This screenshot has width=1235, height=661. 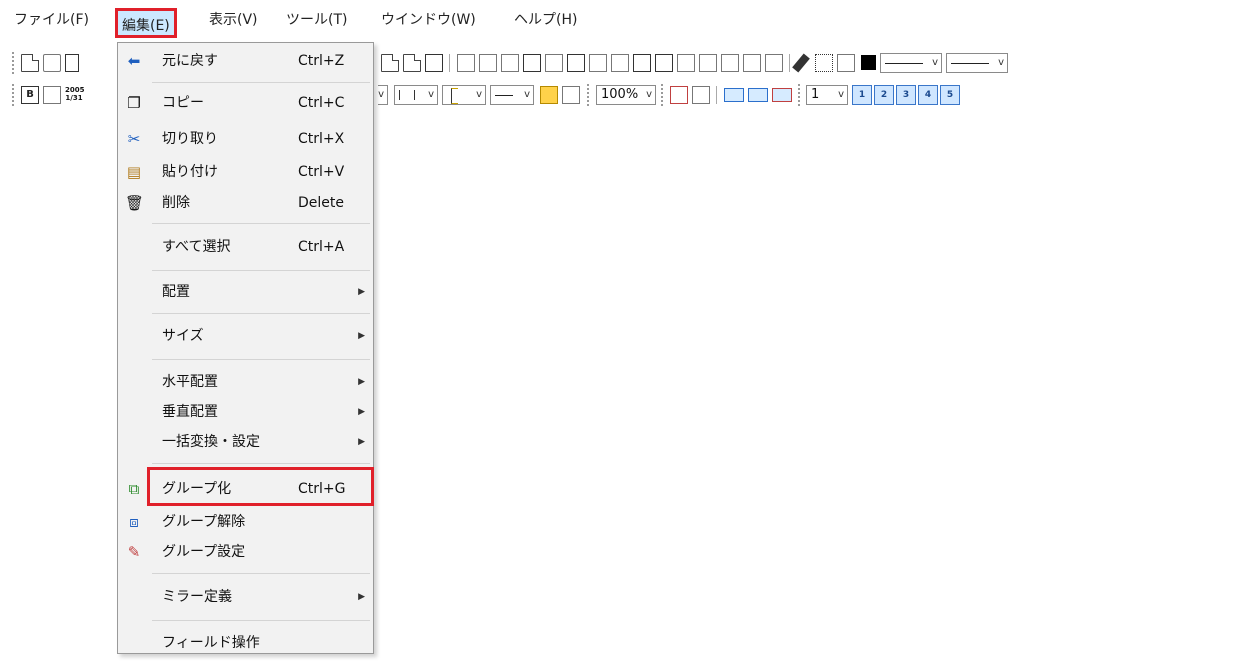 I want to click on shape-icon, so click(x=390, y=63).